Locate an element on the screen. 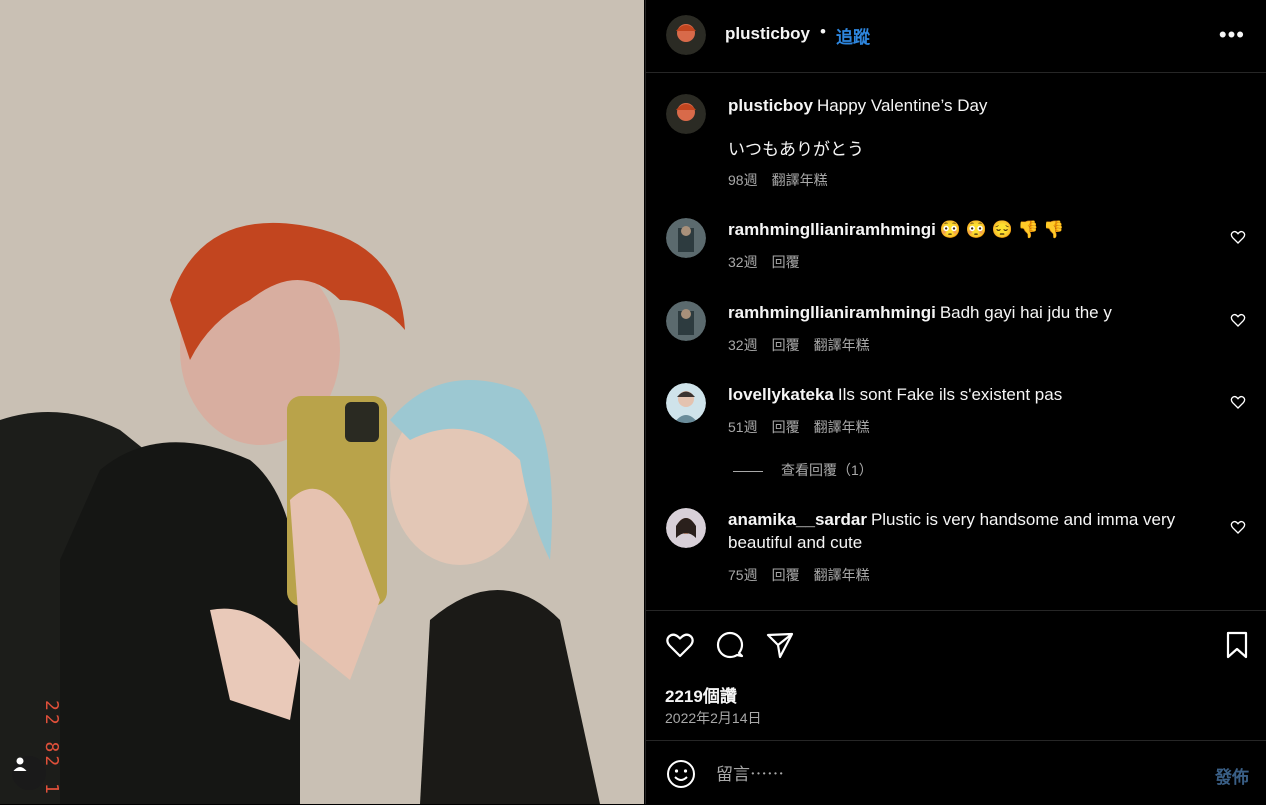 The image size is (1266, 805). caption-username: plusticboy is located at coordinates (770, 105).